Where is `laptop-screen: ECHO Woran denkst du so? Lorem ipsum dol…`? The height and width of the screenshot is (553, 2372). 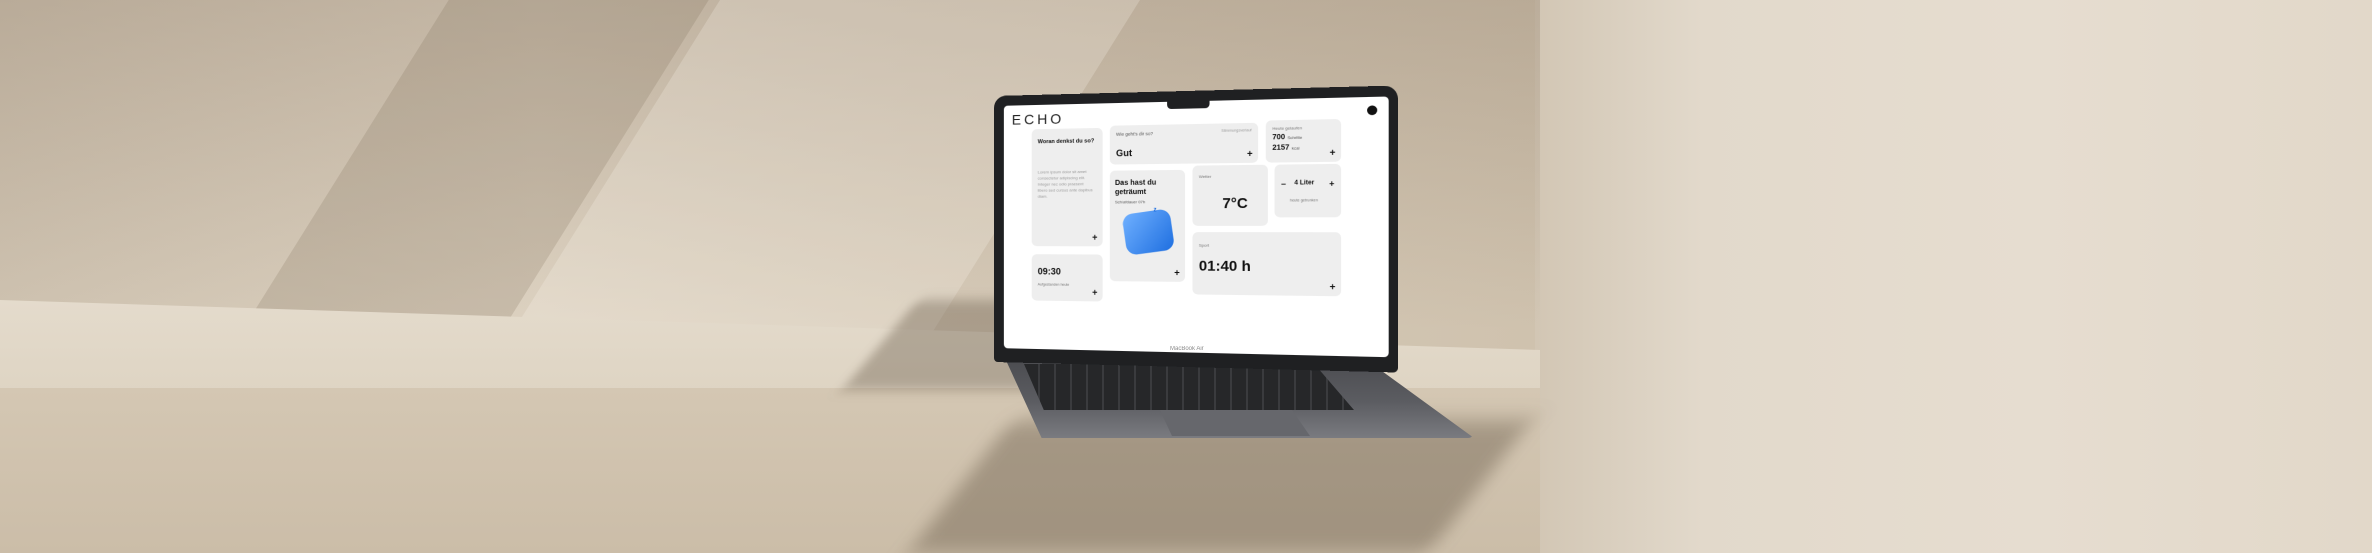
laptop-screen: ECHO Woran denkst du so? Lorem ipsum dol… is located at coordinates (1196, 227).